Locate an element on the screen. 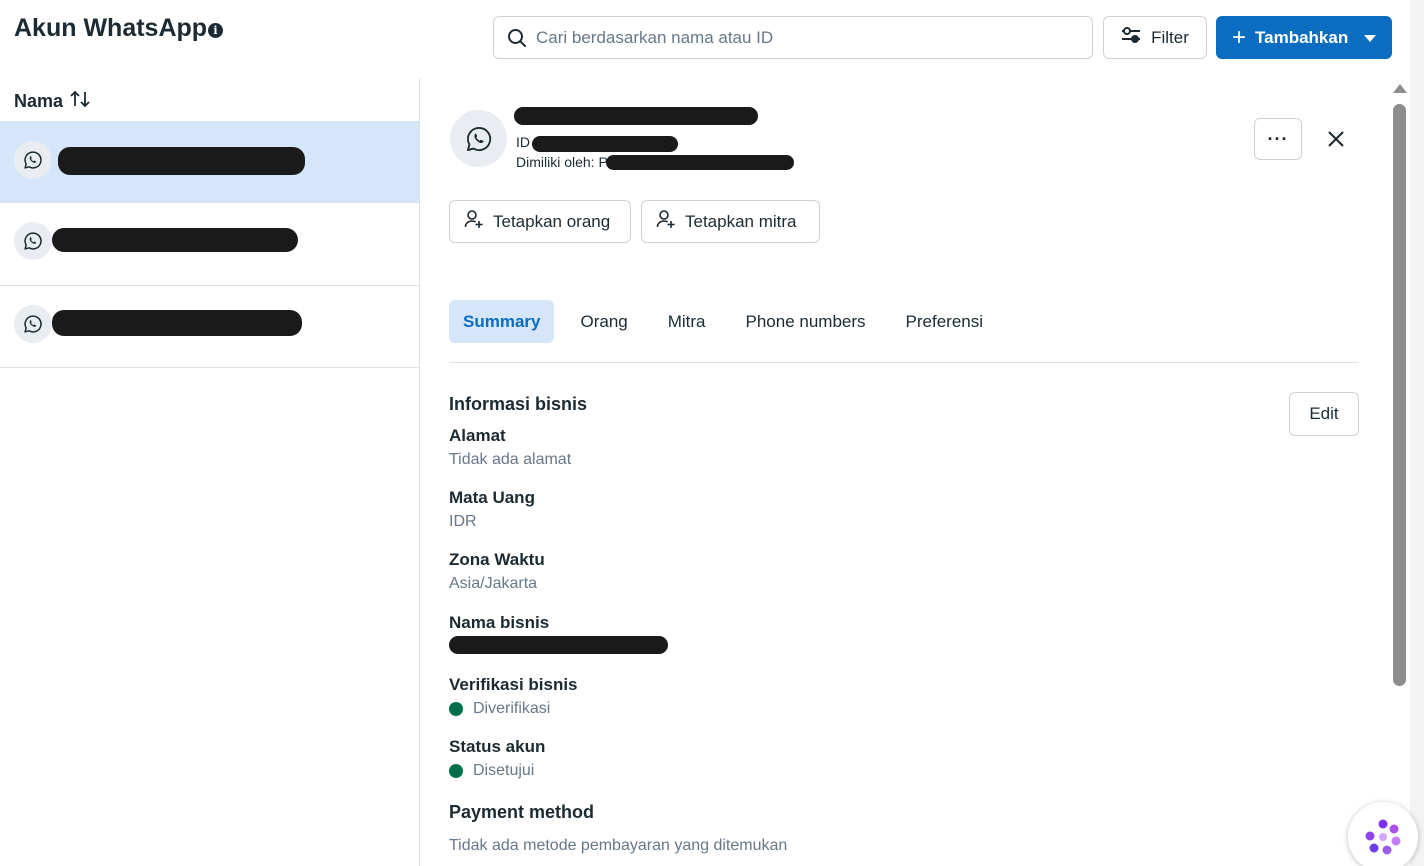 The width and height of the screenshot is (1424, 866). add-partner-icon is located at coordinates (666, 221).